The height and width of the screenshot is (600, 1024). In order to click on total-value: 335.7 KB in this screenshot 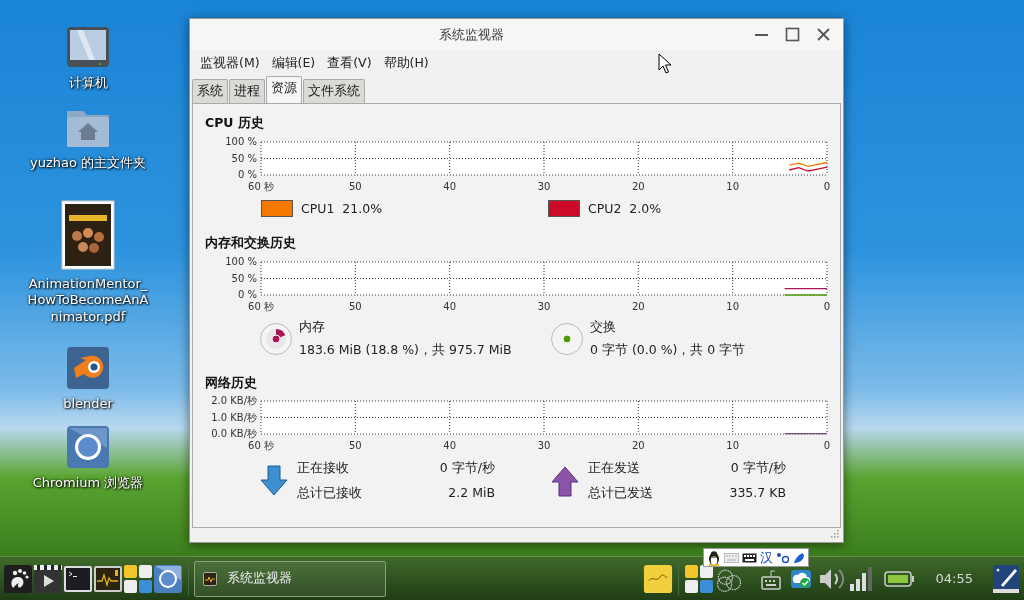, I will do `click(757, 493)`.